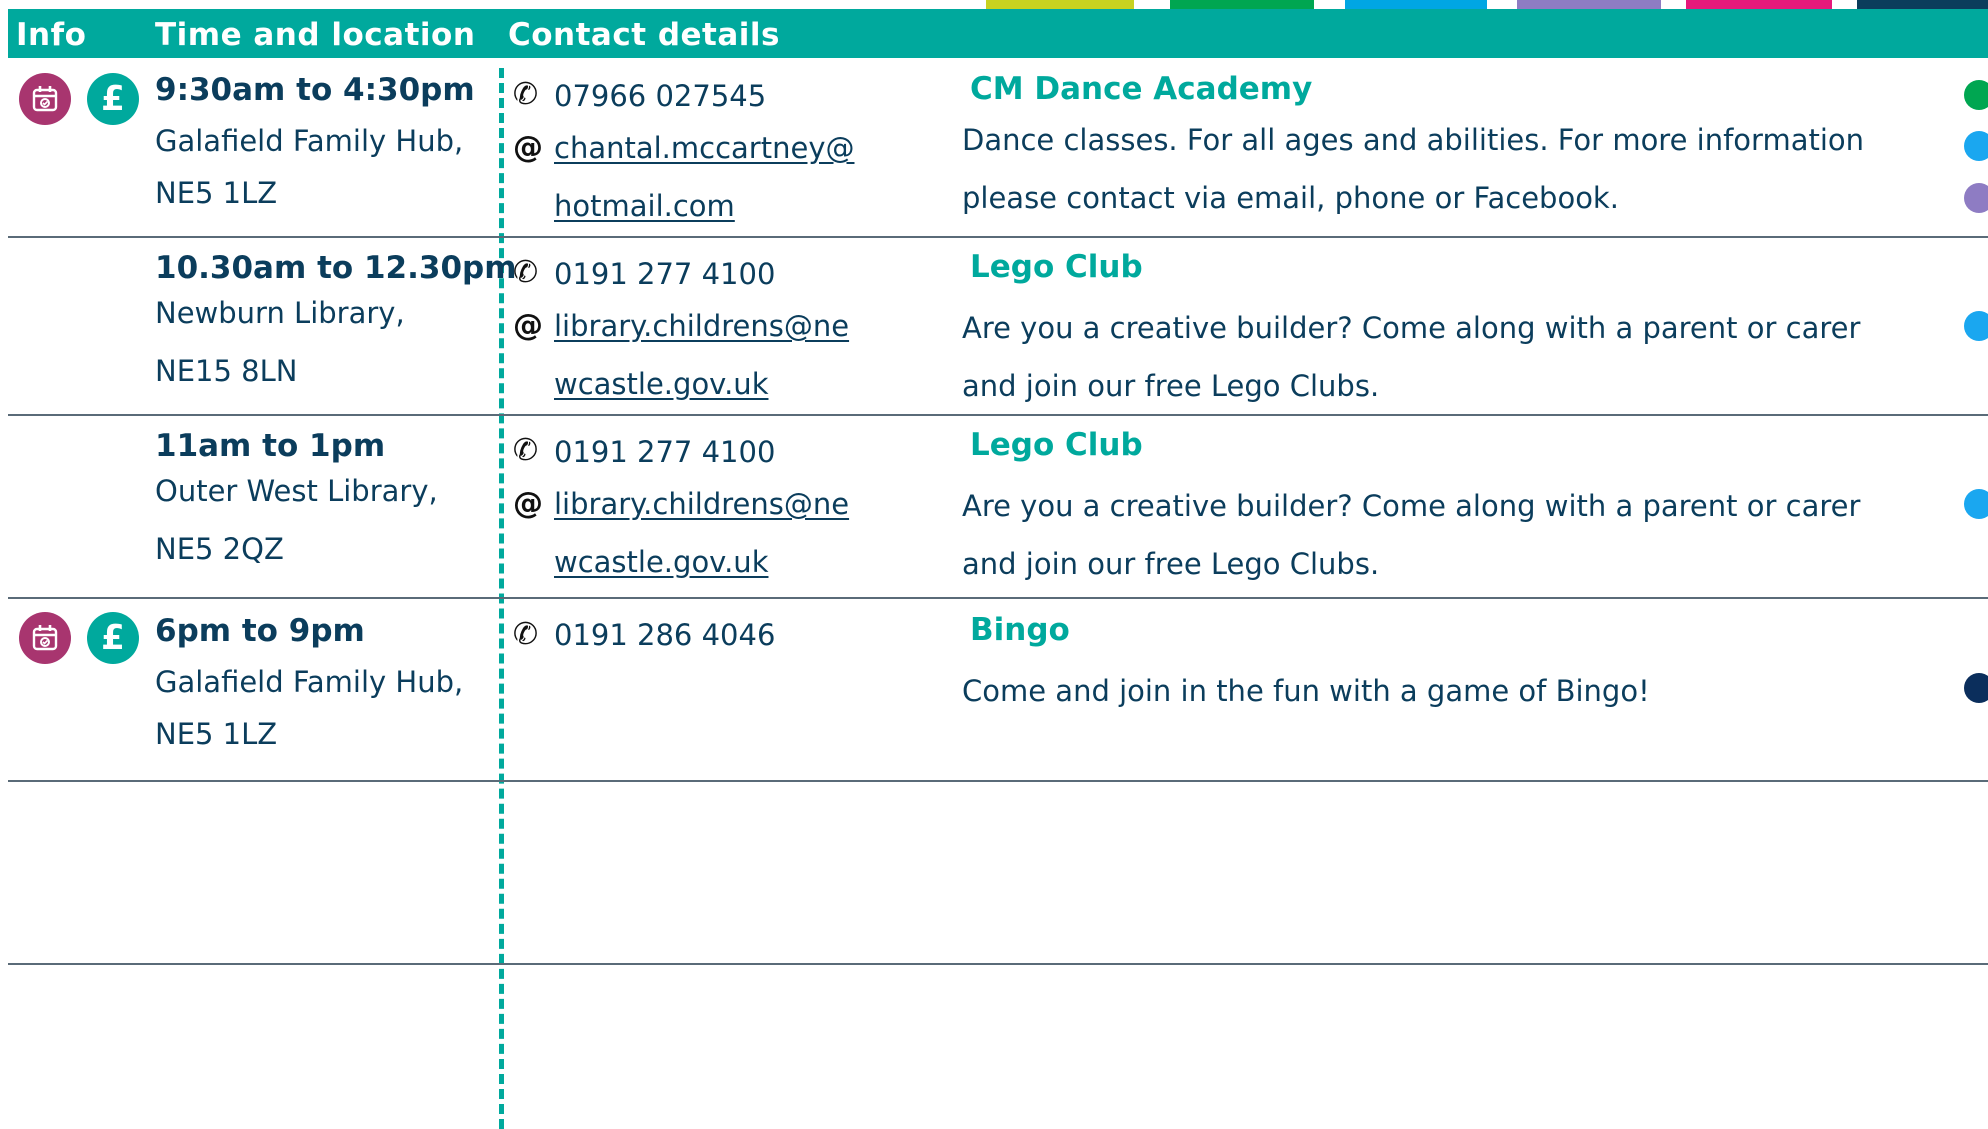  Describe the element at coordinates (296, 491) in the screenshot. I see `event-location-line1: Outer West Library,` at that location.